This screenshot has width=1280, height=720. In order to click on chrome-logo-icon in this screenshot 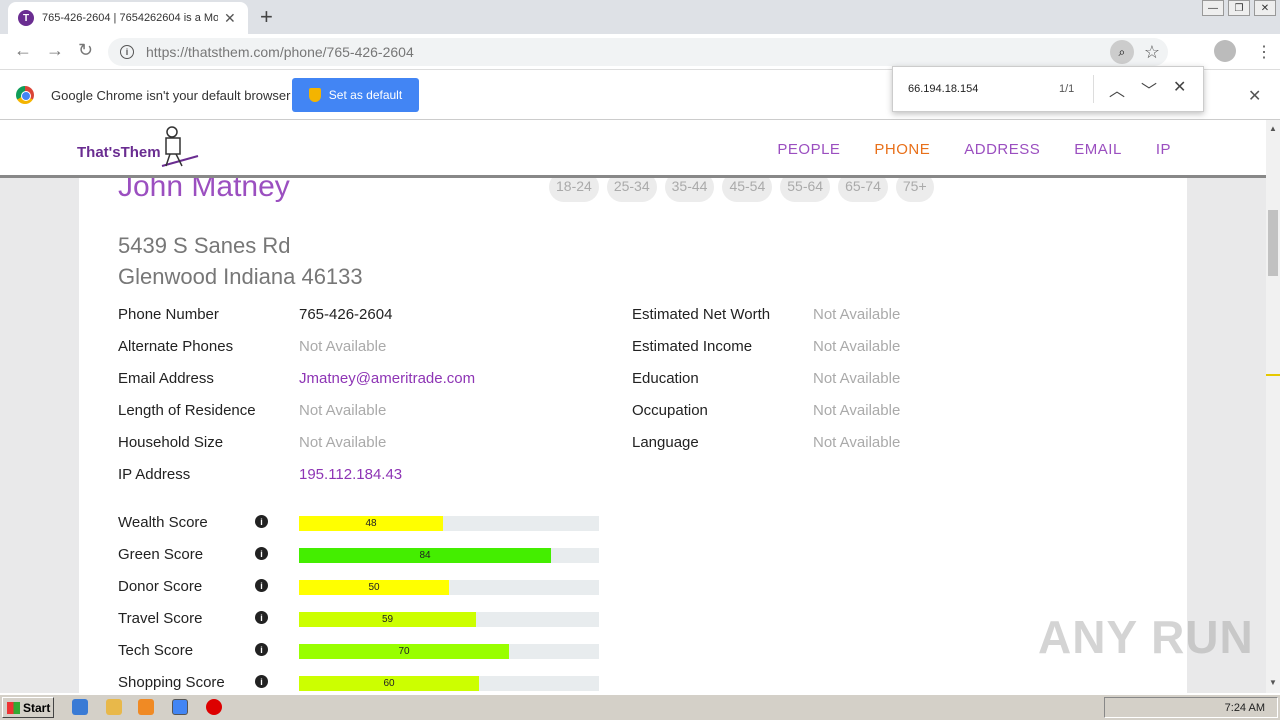, I will do `click(25, 95)`.